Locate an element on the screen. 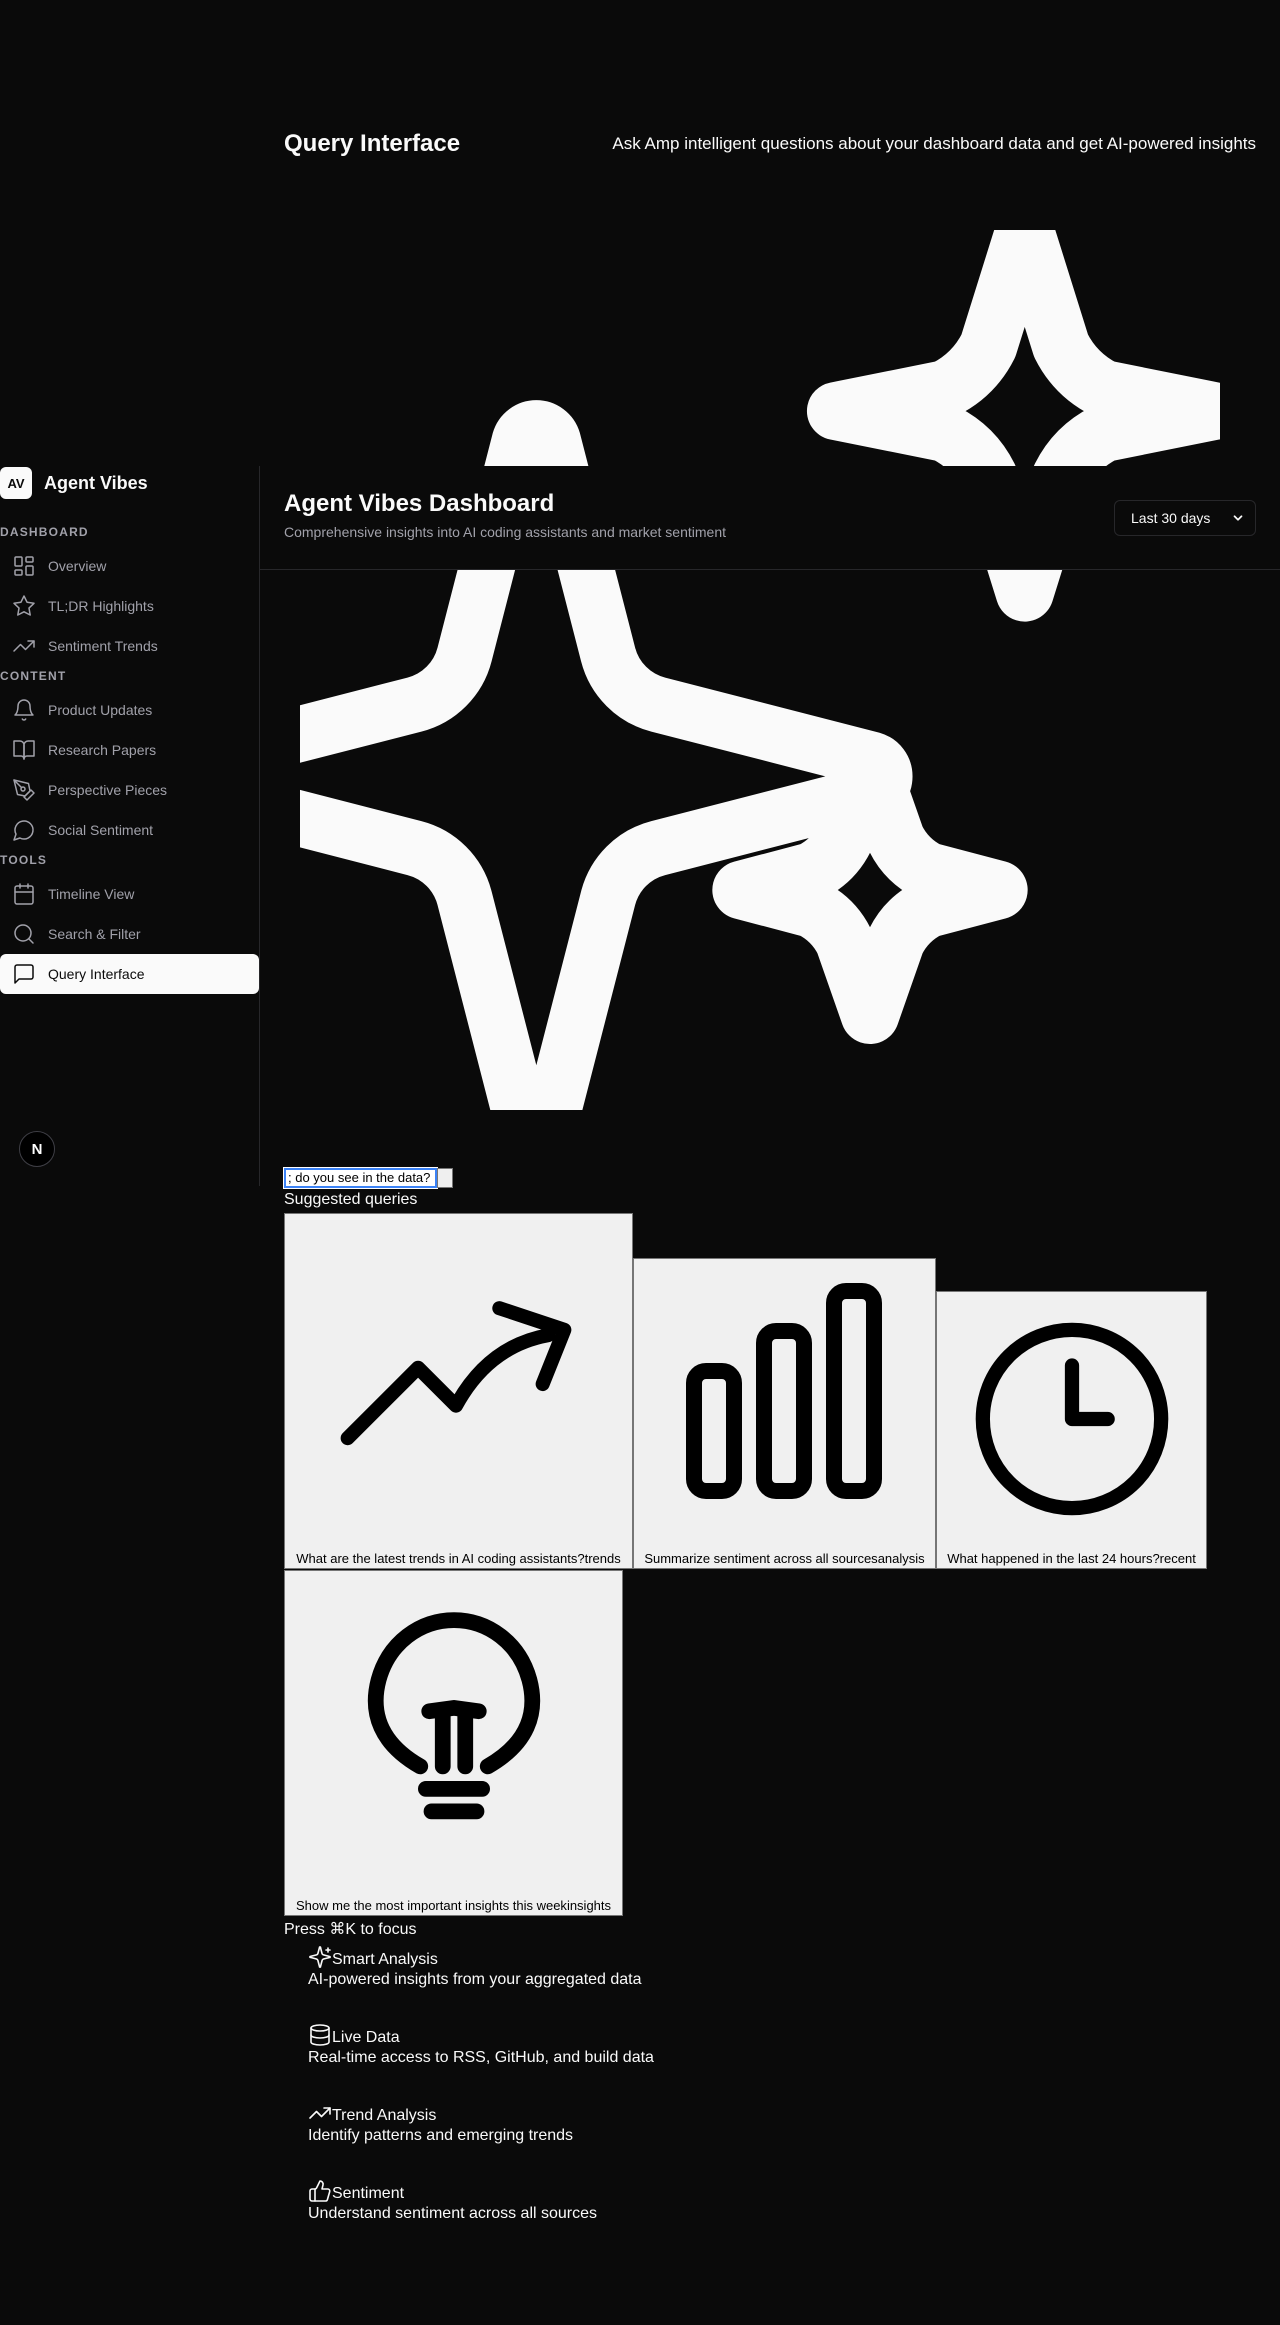 This screenshot has width=1280, height=2325. message-circle-icon is located at coordinates (23, 830).